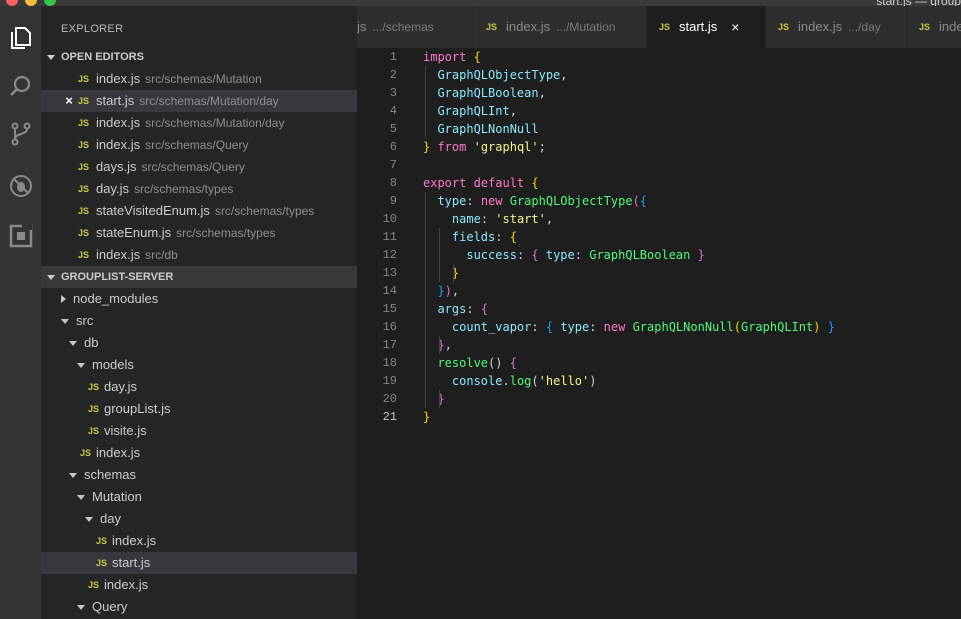  Describe the element at coordinates (199, 475) in the screenshot. I see `tree-folder: schemas` at that location.